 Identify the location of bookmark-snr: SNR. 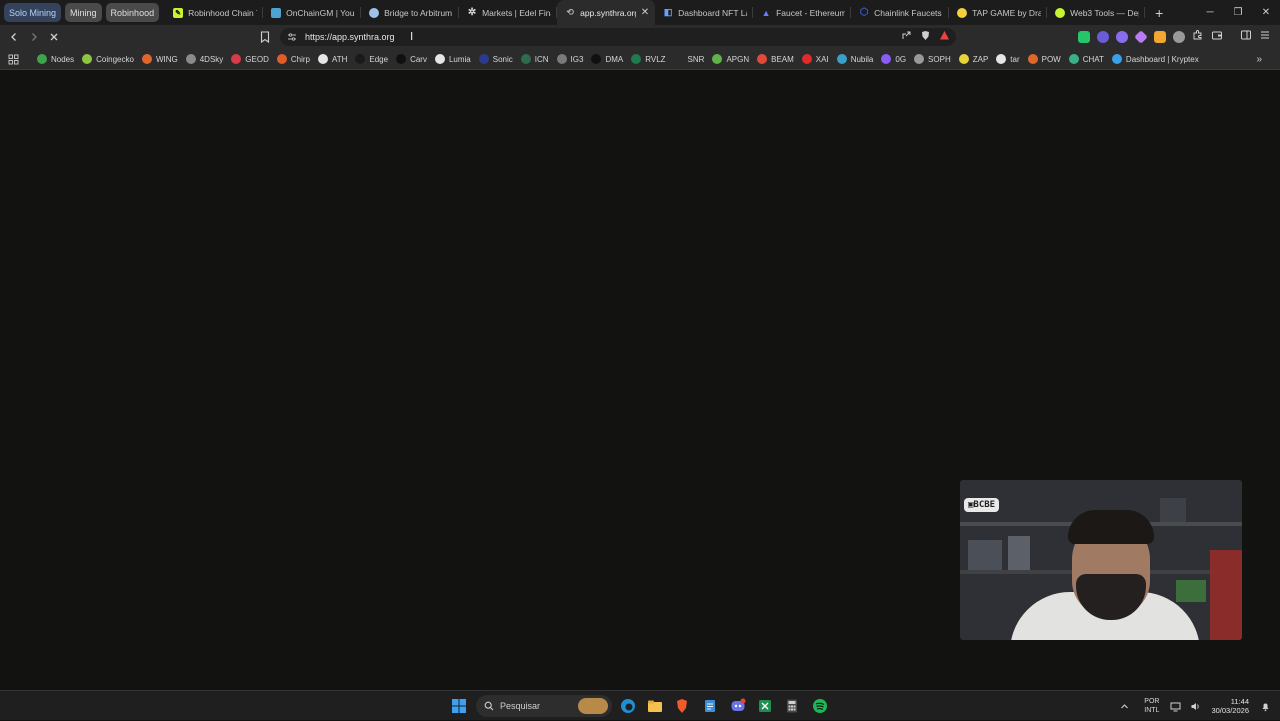
(689, 59).